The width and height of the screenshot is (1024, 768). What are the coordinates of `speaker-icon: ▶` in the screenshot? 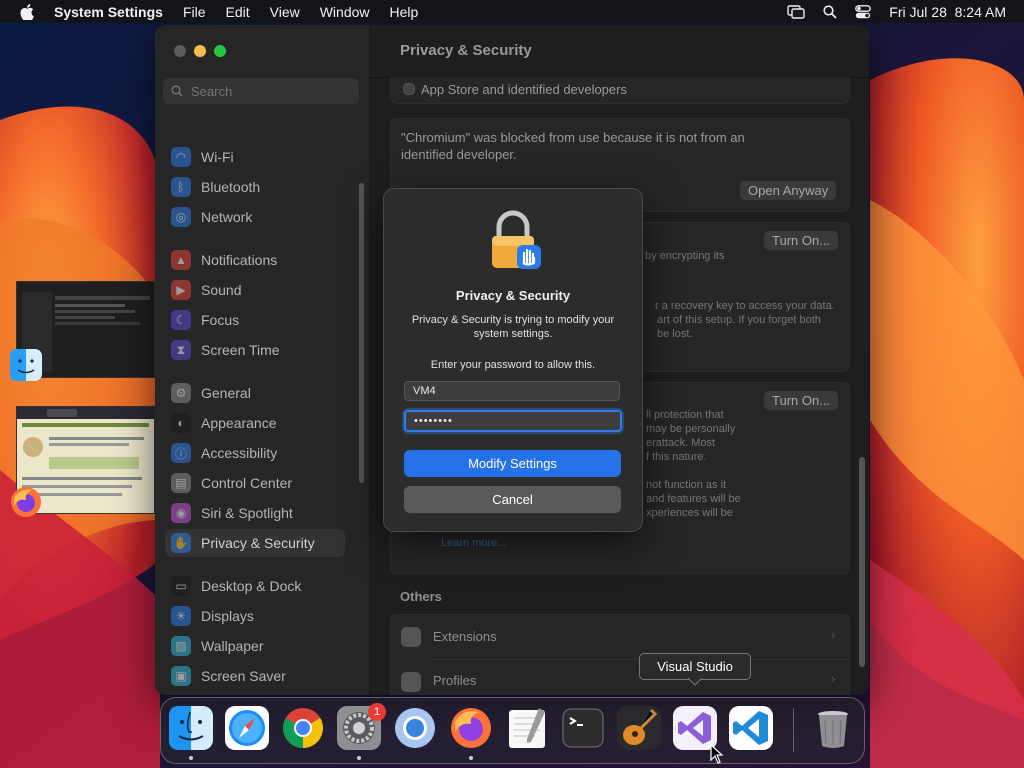 It's located at (181, 290).